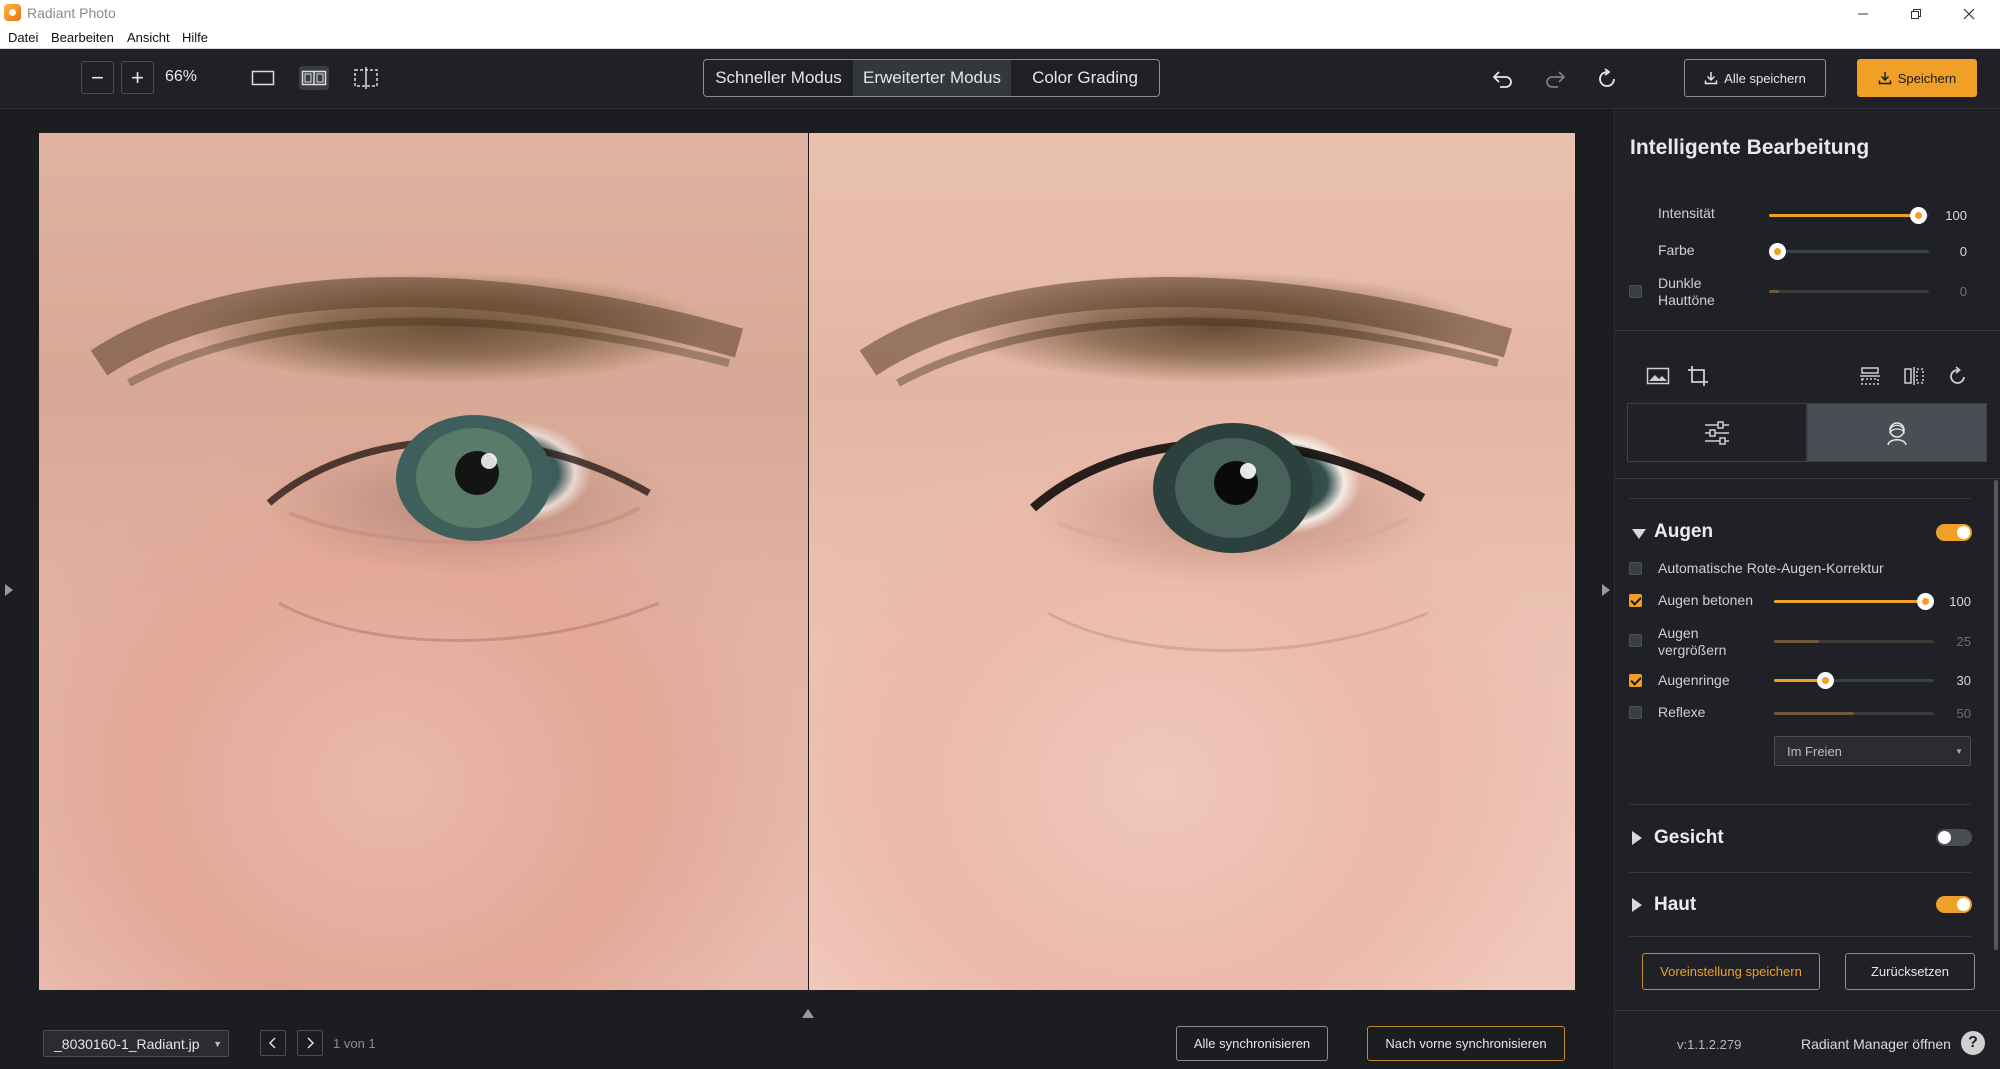 The height and width of the screenshot is (1069, 2000). Describe the element at coordinates (1692, 641) in the screenshot. I see `enlarge-eyes-label: Augen vergrößern` at that location.